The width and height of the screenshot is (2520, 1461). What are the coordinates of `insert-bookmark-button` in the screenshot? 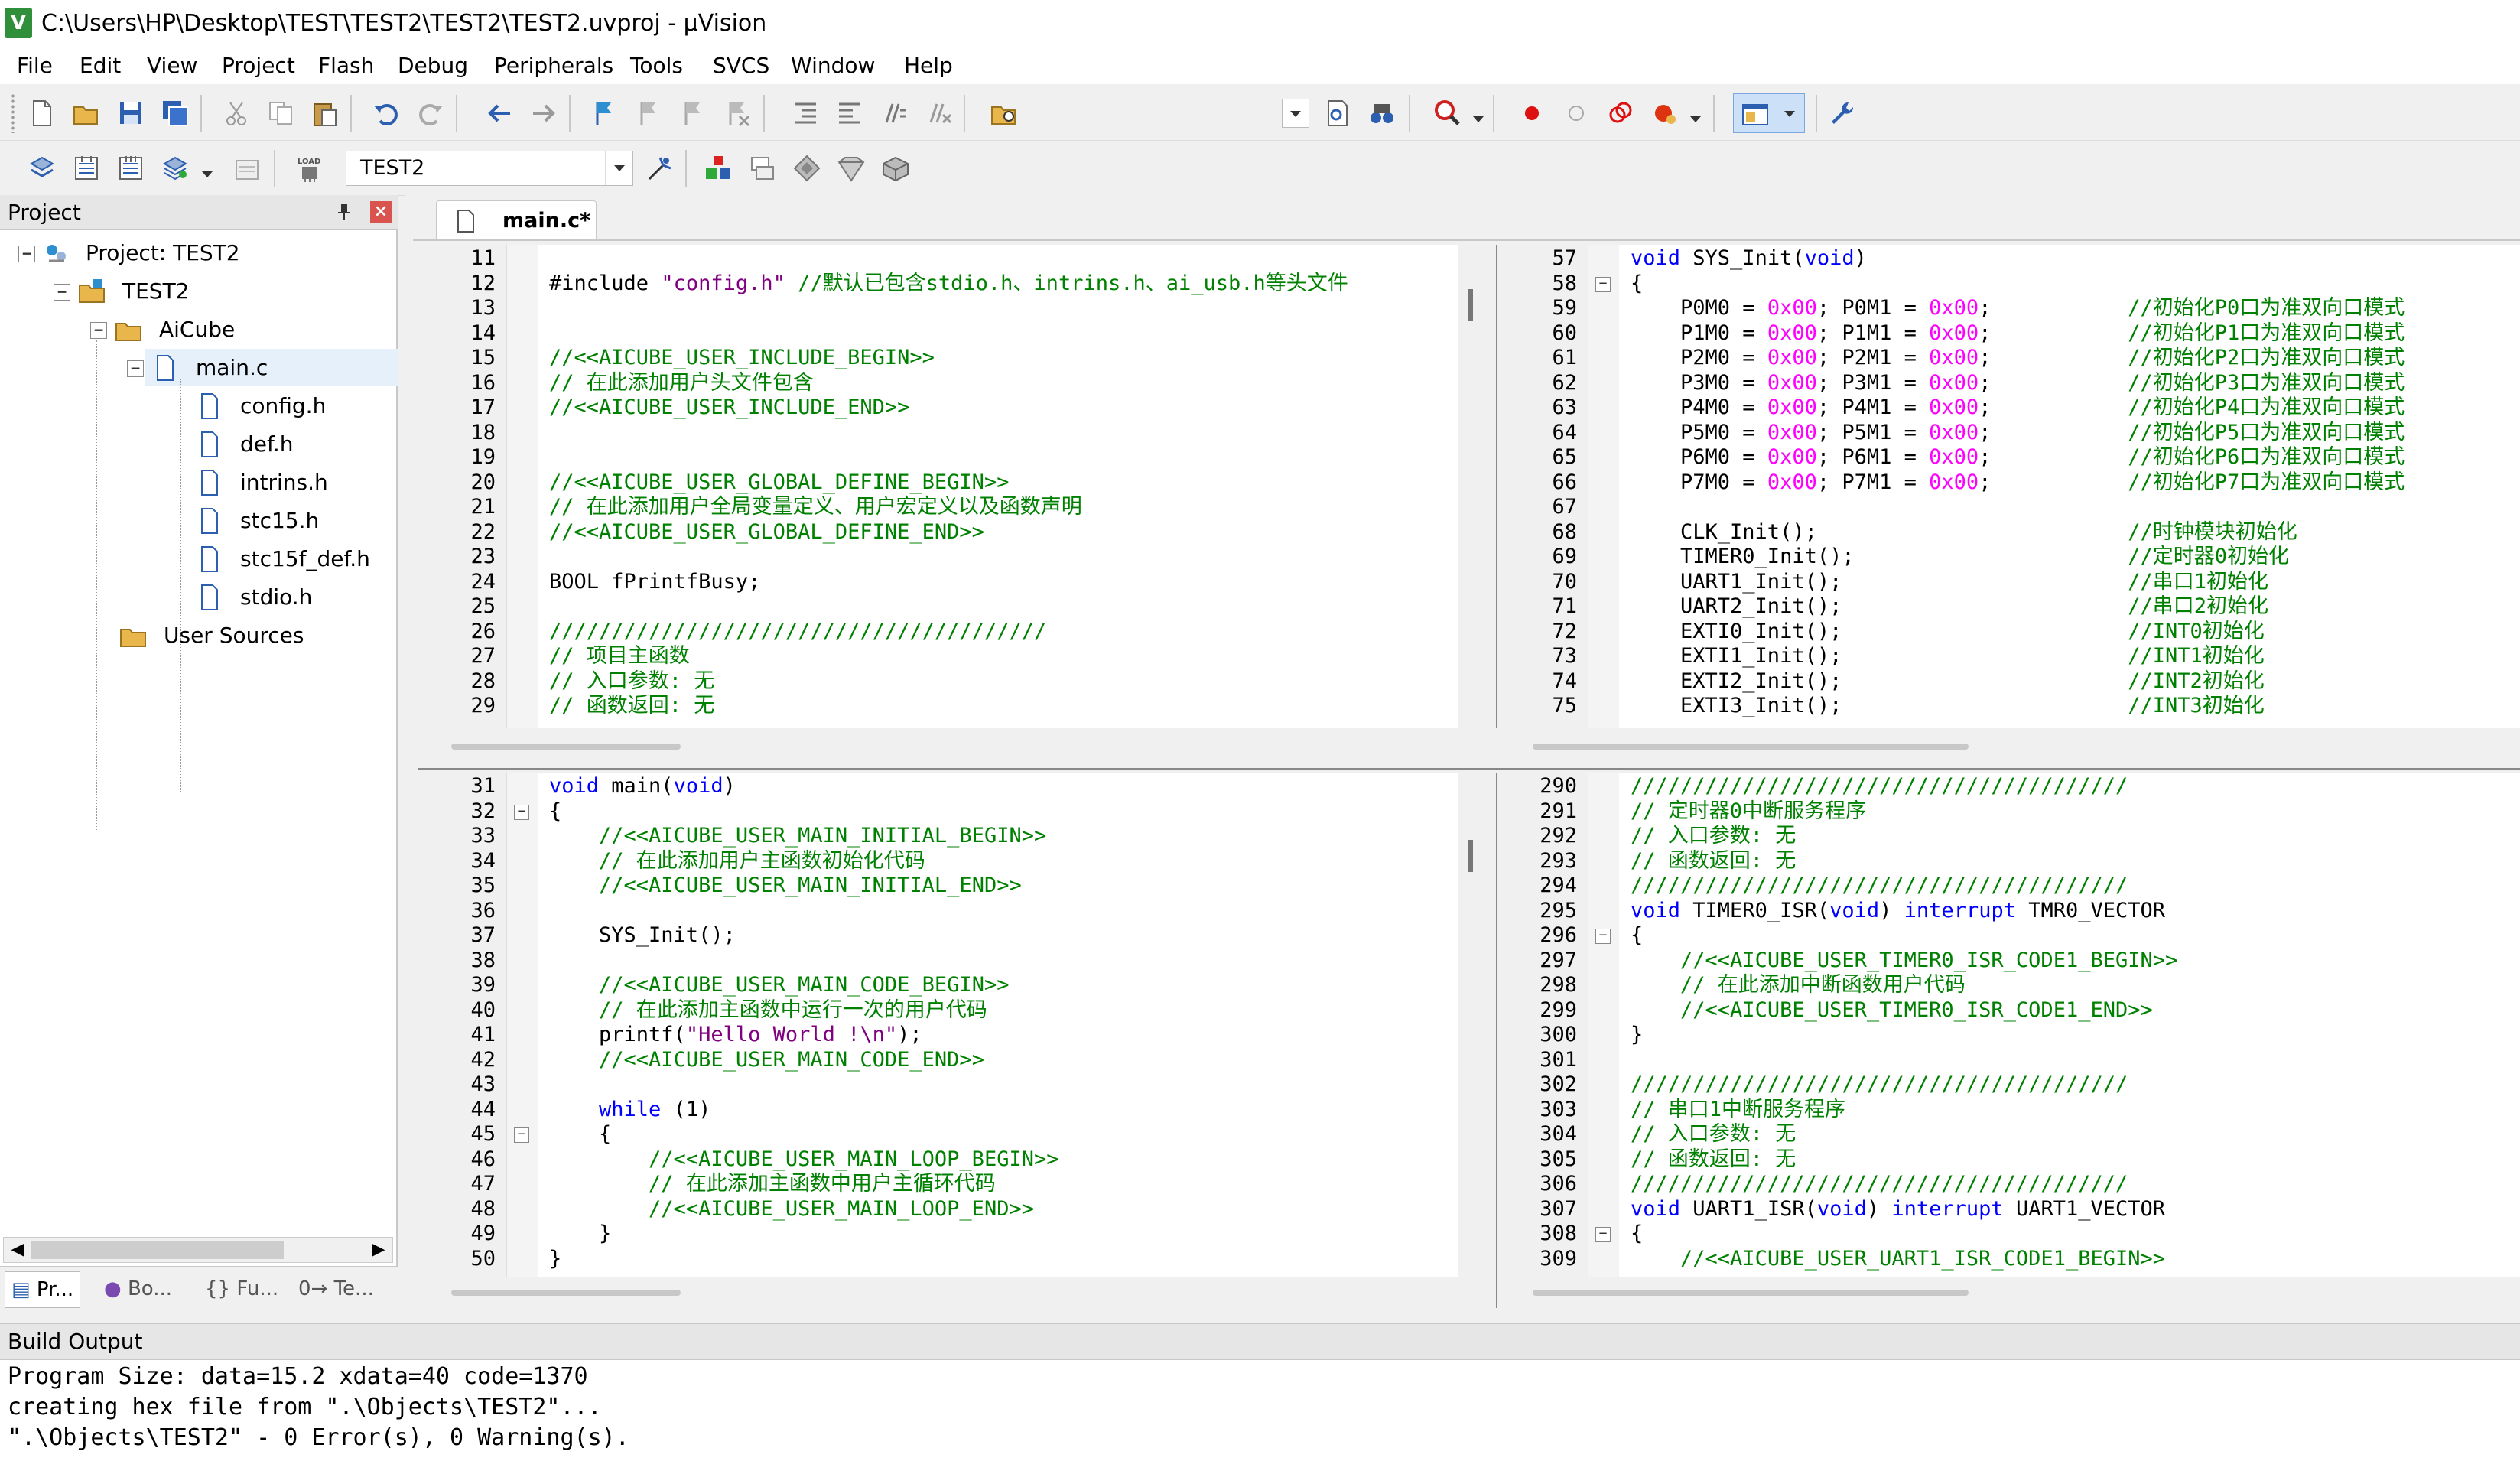 It's located at (605, 113).